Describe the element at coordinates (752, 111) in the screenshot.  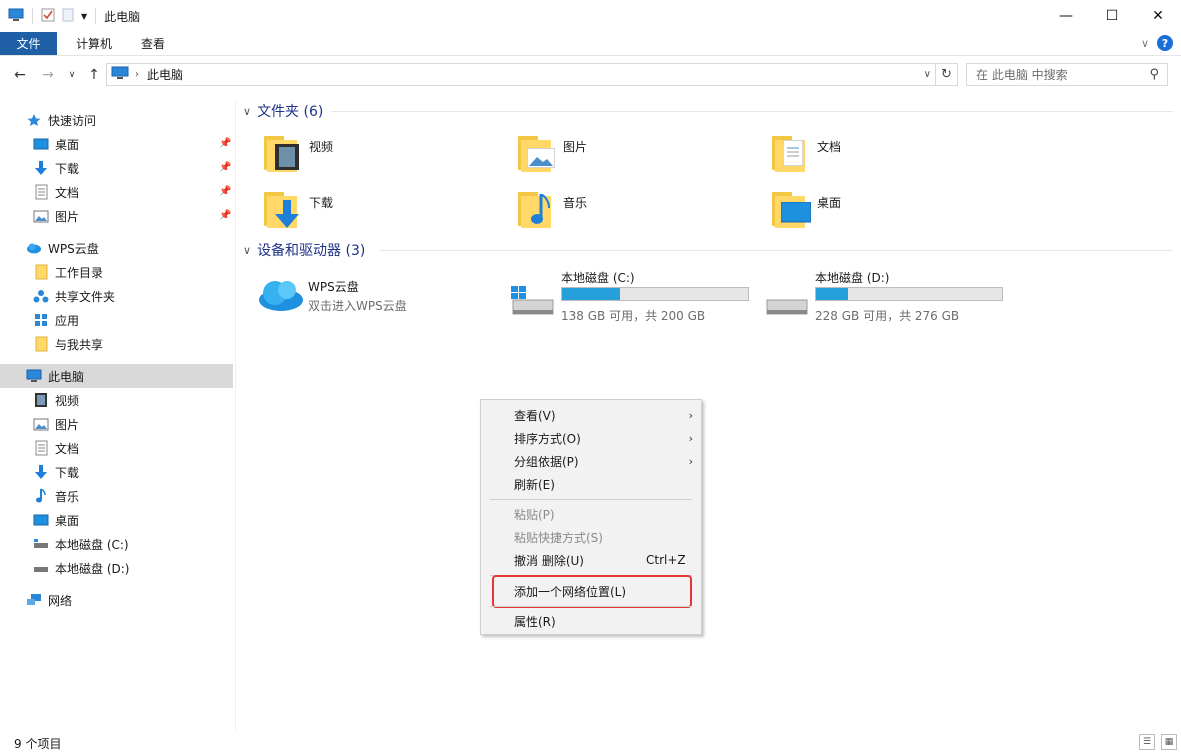
I see `group-divider` at that location.